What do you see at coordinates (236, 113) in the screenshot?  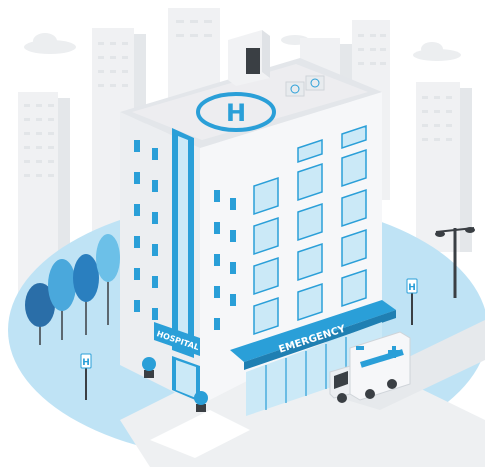 I see `helipad-letter: H` at bounding box center [236, 113].